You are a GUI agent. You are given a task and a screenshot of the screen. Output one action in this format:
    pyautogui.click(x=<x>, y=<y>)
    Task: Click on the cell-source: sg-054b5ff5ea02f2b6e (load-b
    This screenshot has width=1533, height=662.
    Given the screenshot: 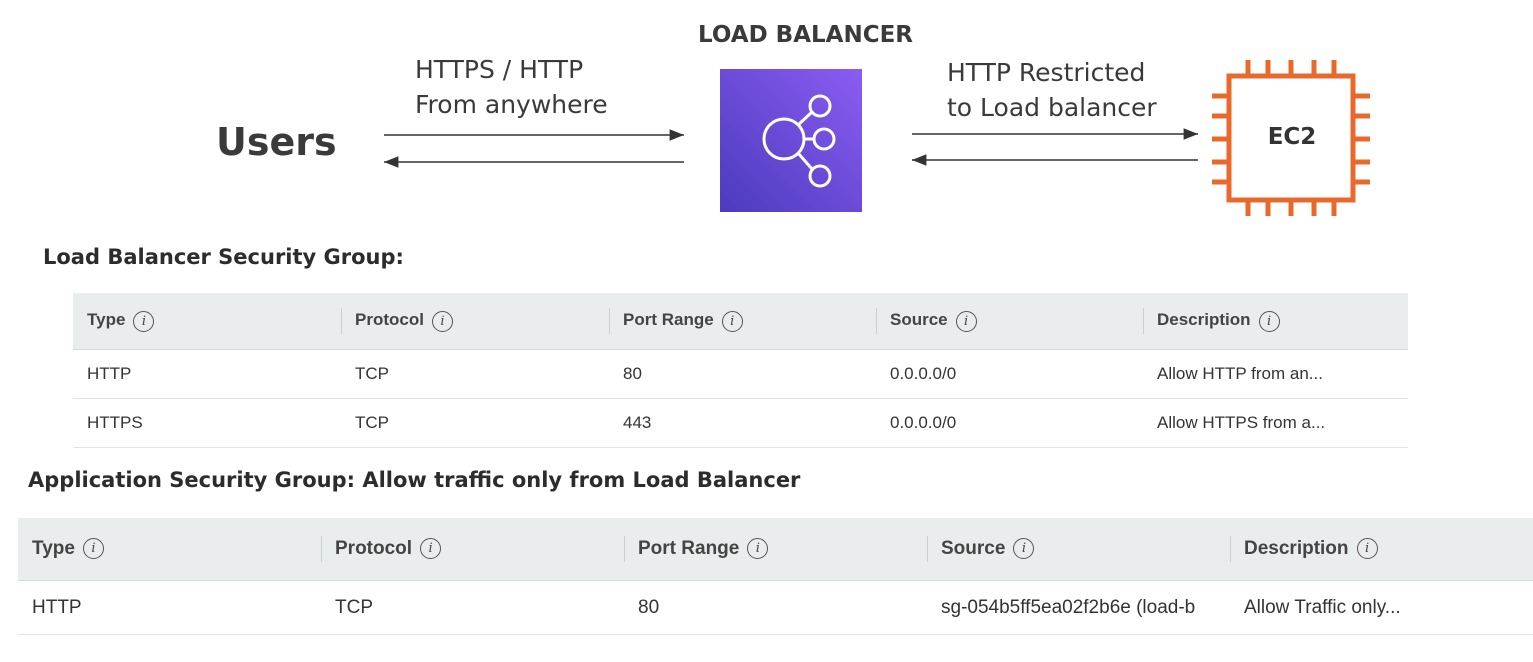 What is the action you would take?
    pyautogui.click(x=1078, y=607)
    